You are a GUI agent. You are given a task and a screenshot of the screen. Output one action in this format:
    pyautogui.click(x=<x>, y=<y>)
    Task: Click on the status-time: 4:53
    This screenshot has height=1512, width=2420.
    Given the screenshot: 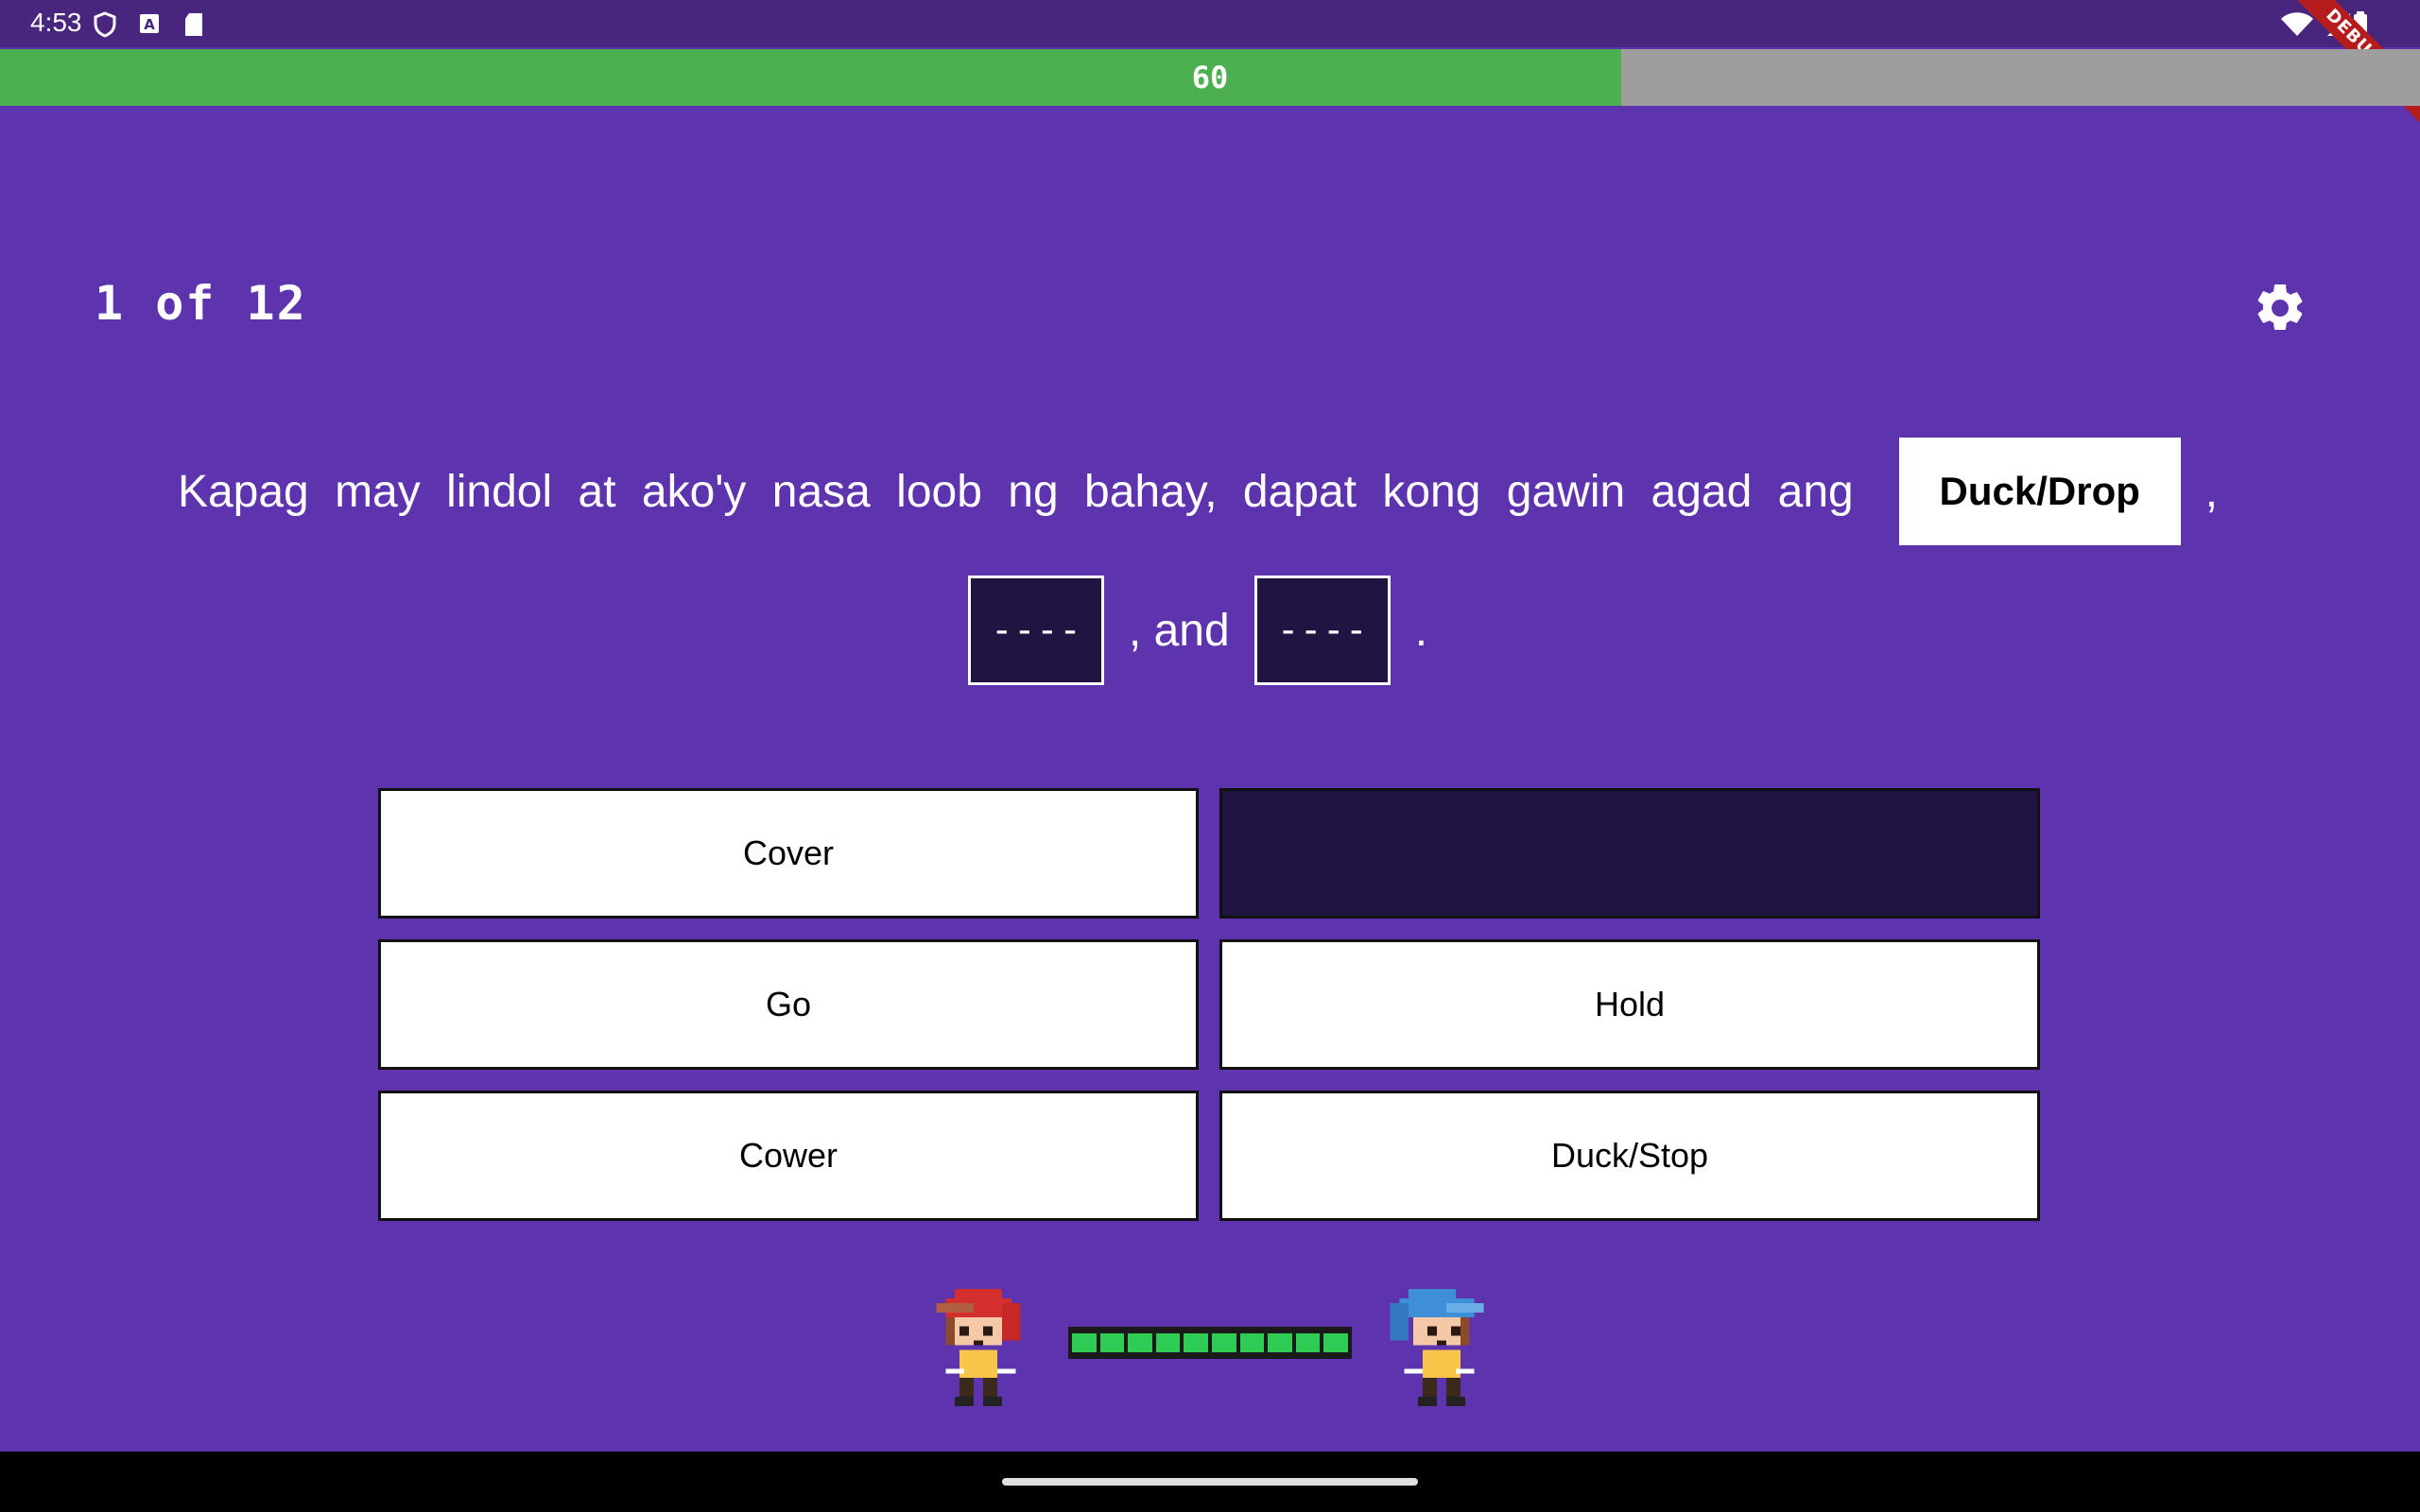 What is the action you would take?
    pyautogui.click(x=56, y=22)
    